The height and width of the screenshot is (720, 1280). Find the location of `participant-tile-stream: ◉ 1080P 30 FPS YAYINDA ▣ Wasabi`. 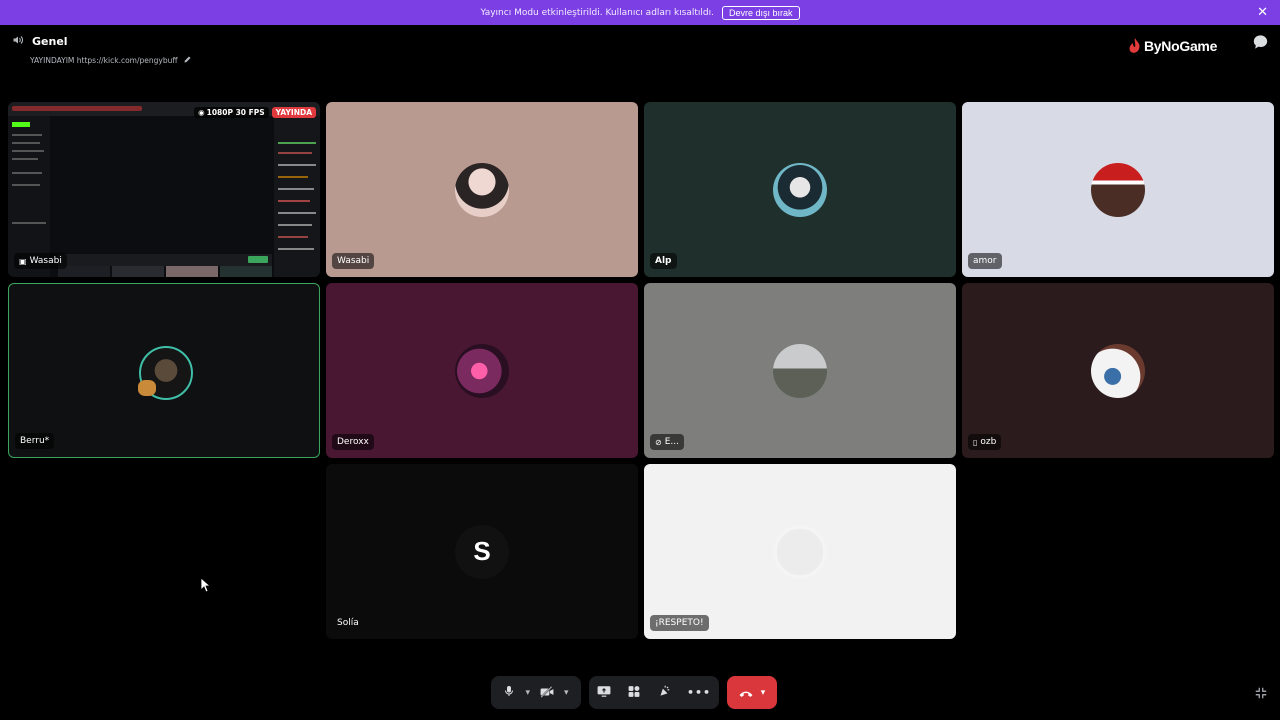

participant-tile-stream: ◉ 1080P 30 FPS YAYINDA ▣ Wasabi is located at coordinates (164, 189).